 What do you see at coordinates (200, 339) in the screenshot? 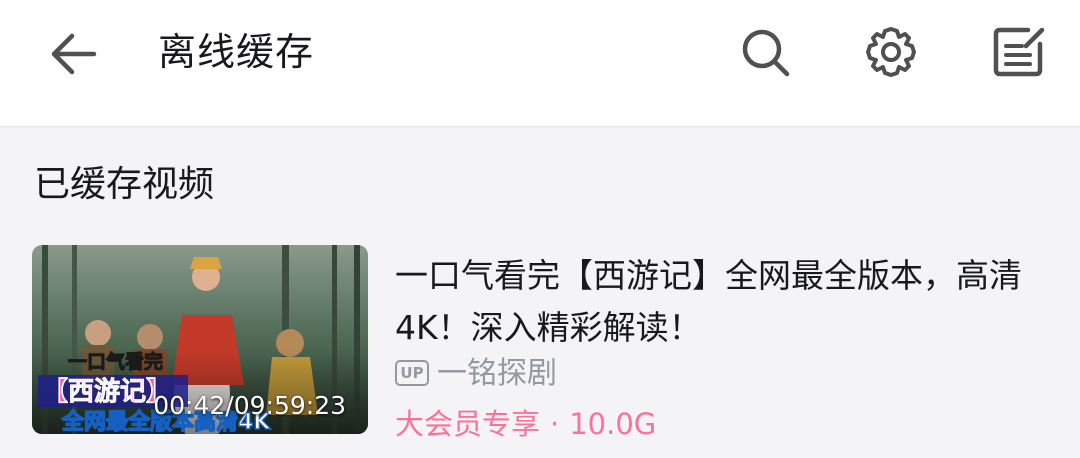
I see `video-thumbnail: 一口气看完 【西游记】 全网最全版本高清4K 00:42/09:59:23` at bounding box center [200, 339].